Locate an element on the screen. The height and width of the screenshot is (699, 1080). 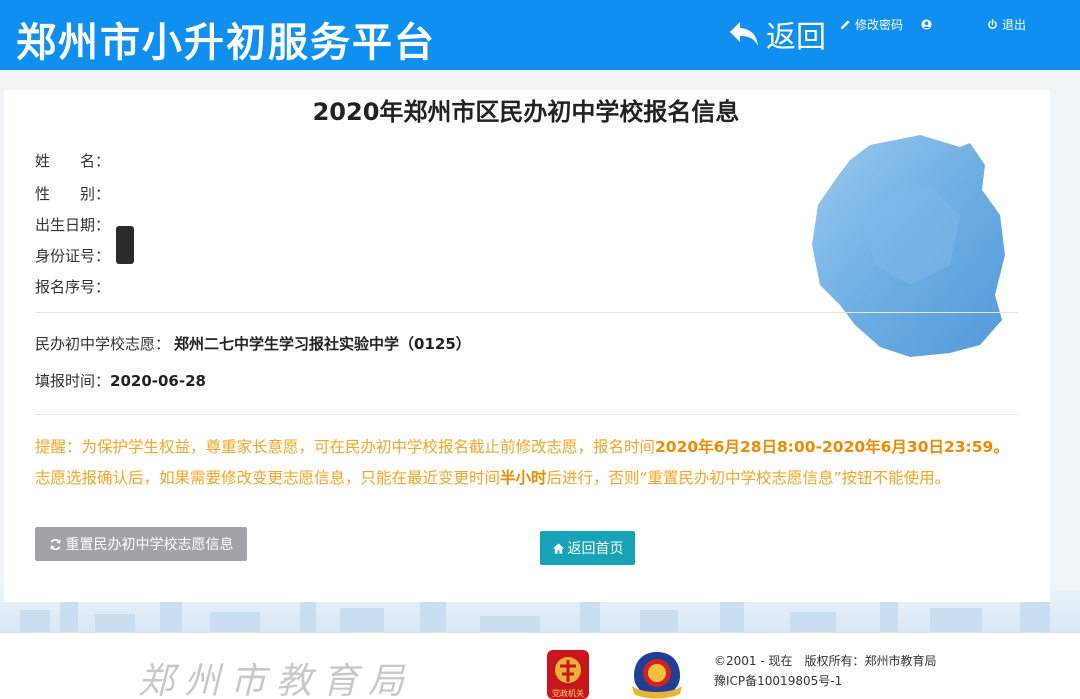
logout-label: 退出 is located at coordinates (1014, 24).